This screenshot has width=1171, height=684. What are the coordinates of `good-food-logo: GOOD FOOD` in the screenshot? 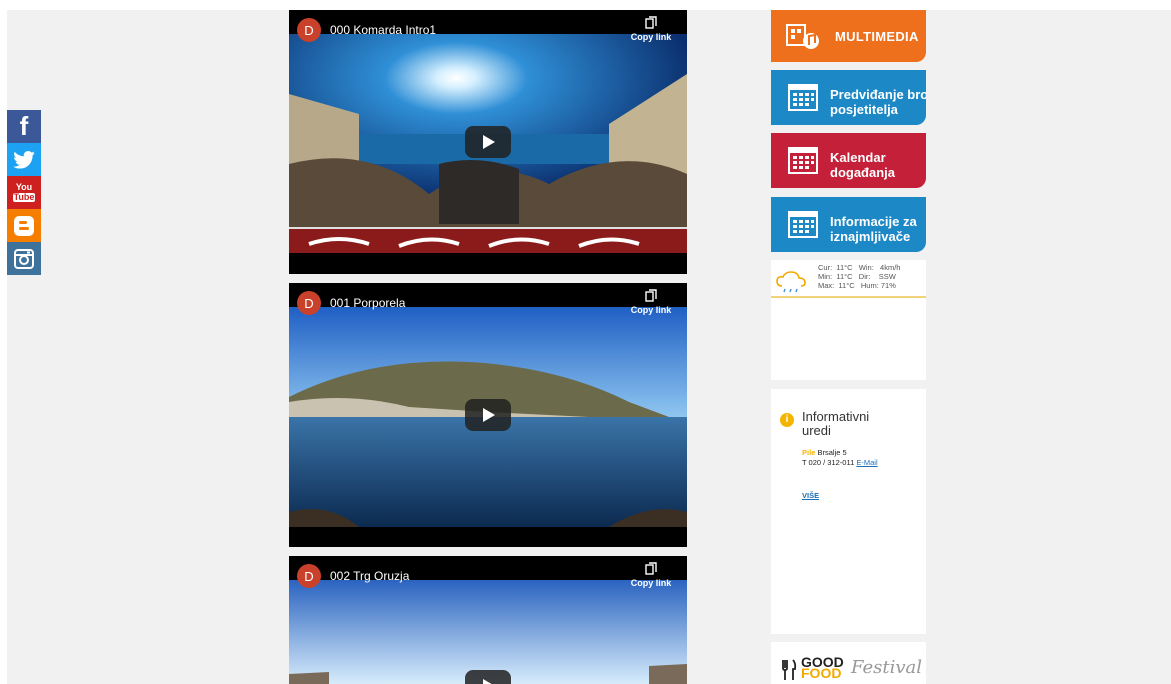 It's located at (822, 668).